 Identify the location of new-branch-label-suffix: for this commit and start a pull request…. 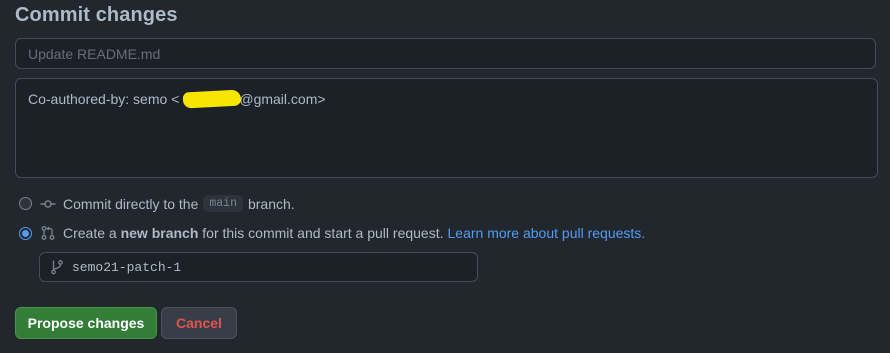
(323, 233).